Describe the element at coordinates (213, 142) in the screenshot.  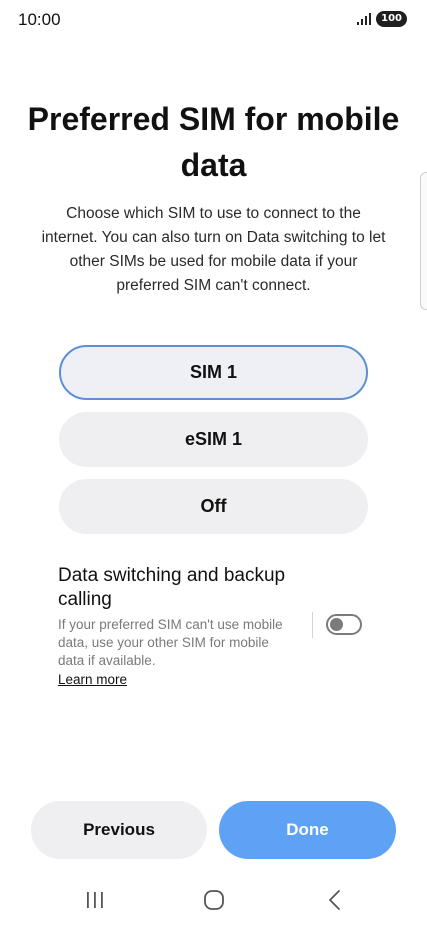
I see `page-title: Preferred SIM for mobile data` at that location.